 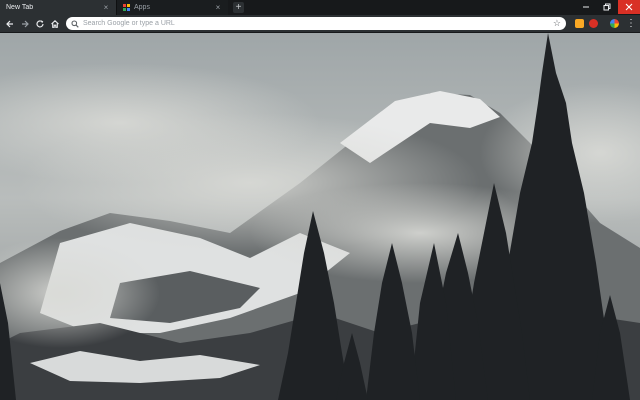 I want to click on tab-title: Apps, so click(x=142, y=7).